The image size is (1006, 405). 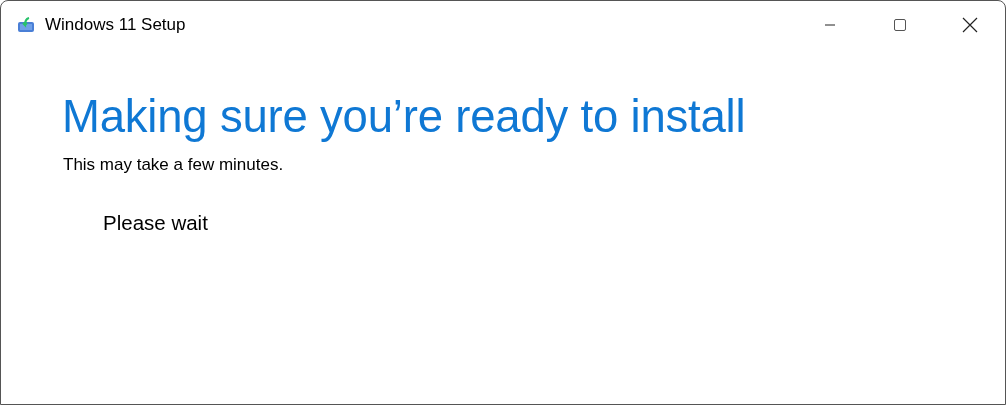 I want to click on window-title: Windows 11 Setup, so click(x=115, y=25).